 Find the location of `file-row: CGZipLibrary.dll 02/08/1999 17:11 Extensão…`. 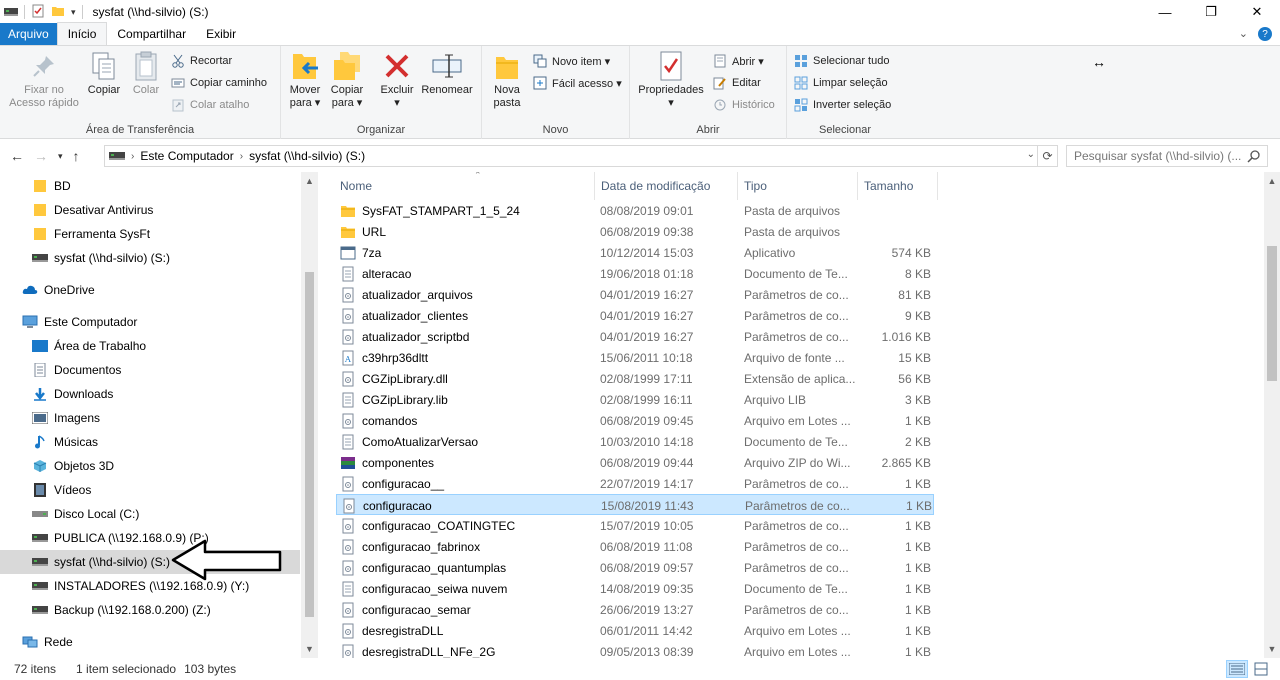

file-row: CGZipLibrary.dll 02/08/1999 17:11 Extensão… is located at coordinates (635, 378).